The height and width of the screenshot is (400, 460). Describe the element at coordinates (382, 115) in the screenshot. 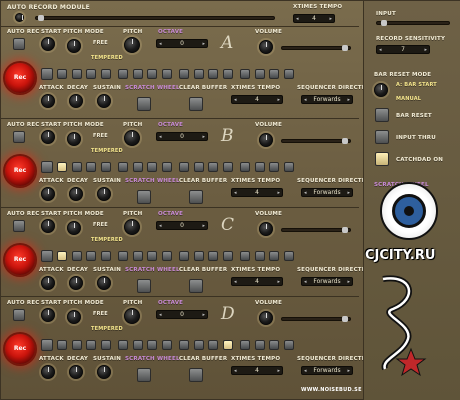

I see `bar-reset-button` at that location.